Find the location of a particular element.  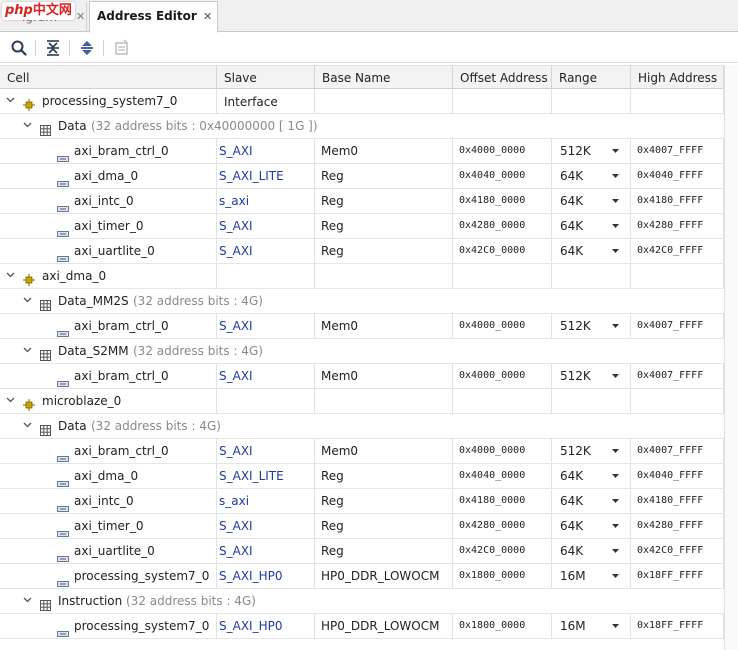

address-space-row: Data_S2MM (32 address bits : 4G) is located at coordinates (362, 351).